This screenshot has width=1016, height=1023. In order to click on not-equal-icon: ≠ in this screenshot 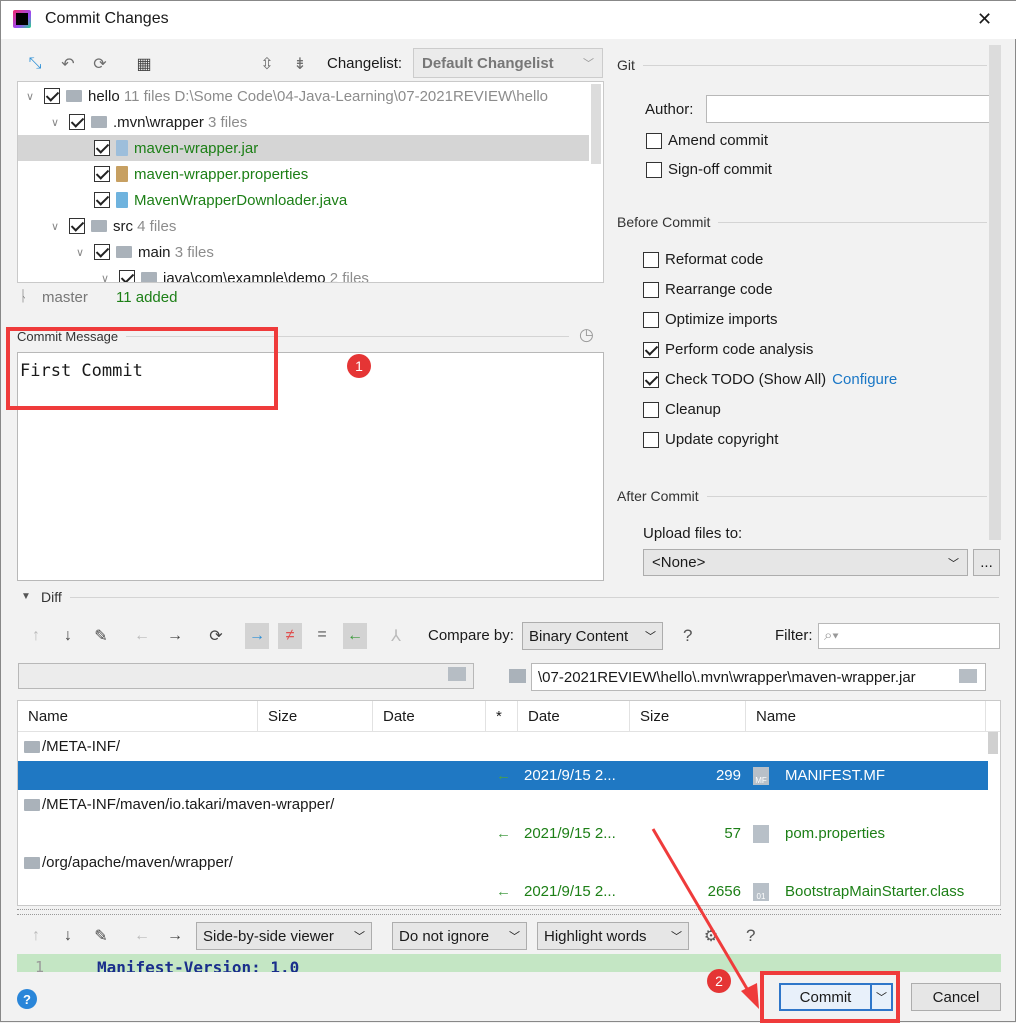, I will do `click(290, 636)`.